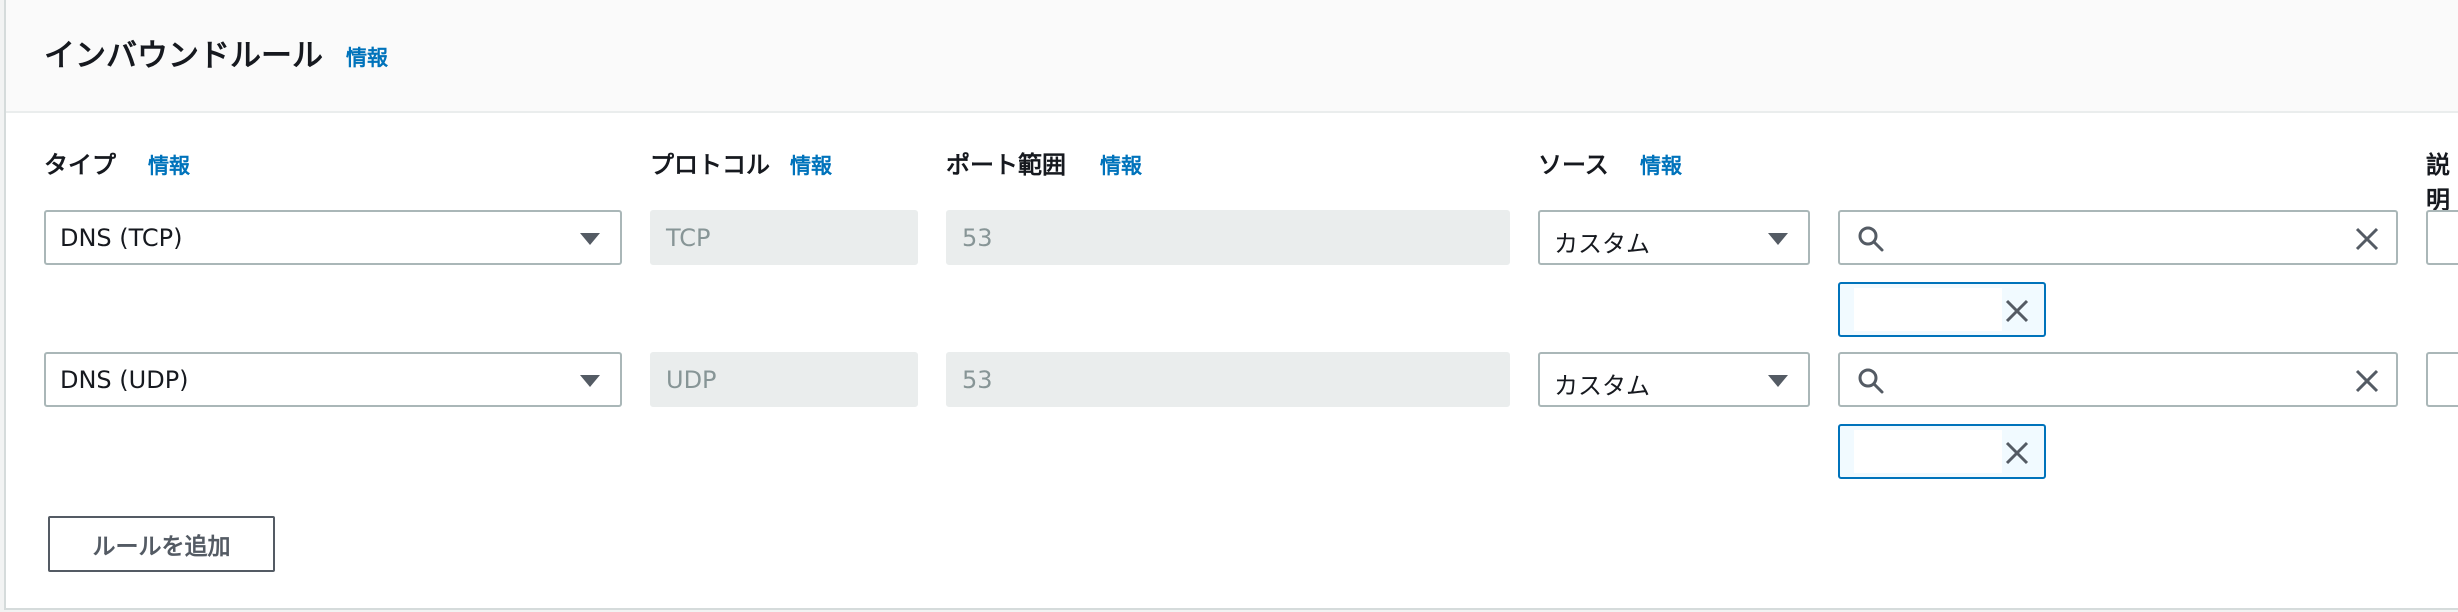 The image size is (2458, 612). Describe the element at coordinates (1121, 165) in the screenshot. I see `port-range-info-link: 情報` at that location.